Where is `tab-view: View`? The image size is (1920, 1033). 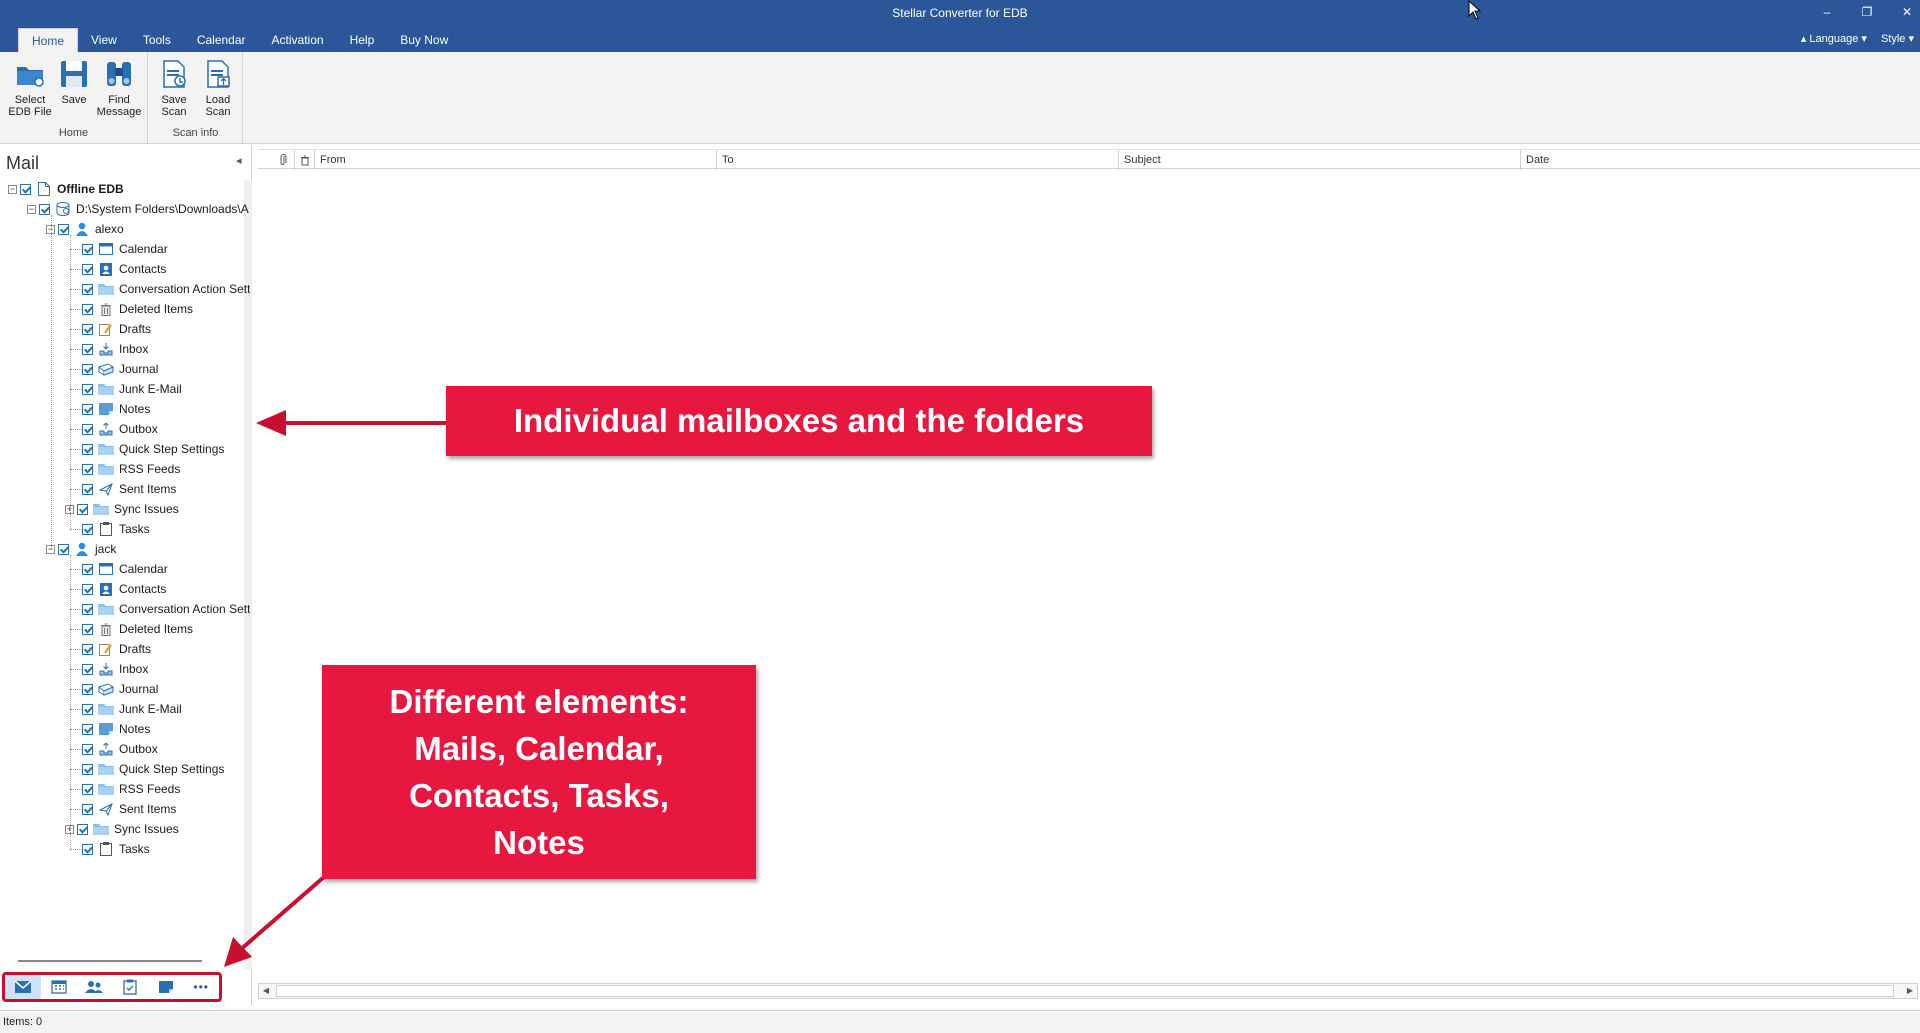 tab-view: View is located at coordinates (104, 40).